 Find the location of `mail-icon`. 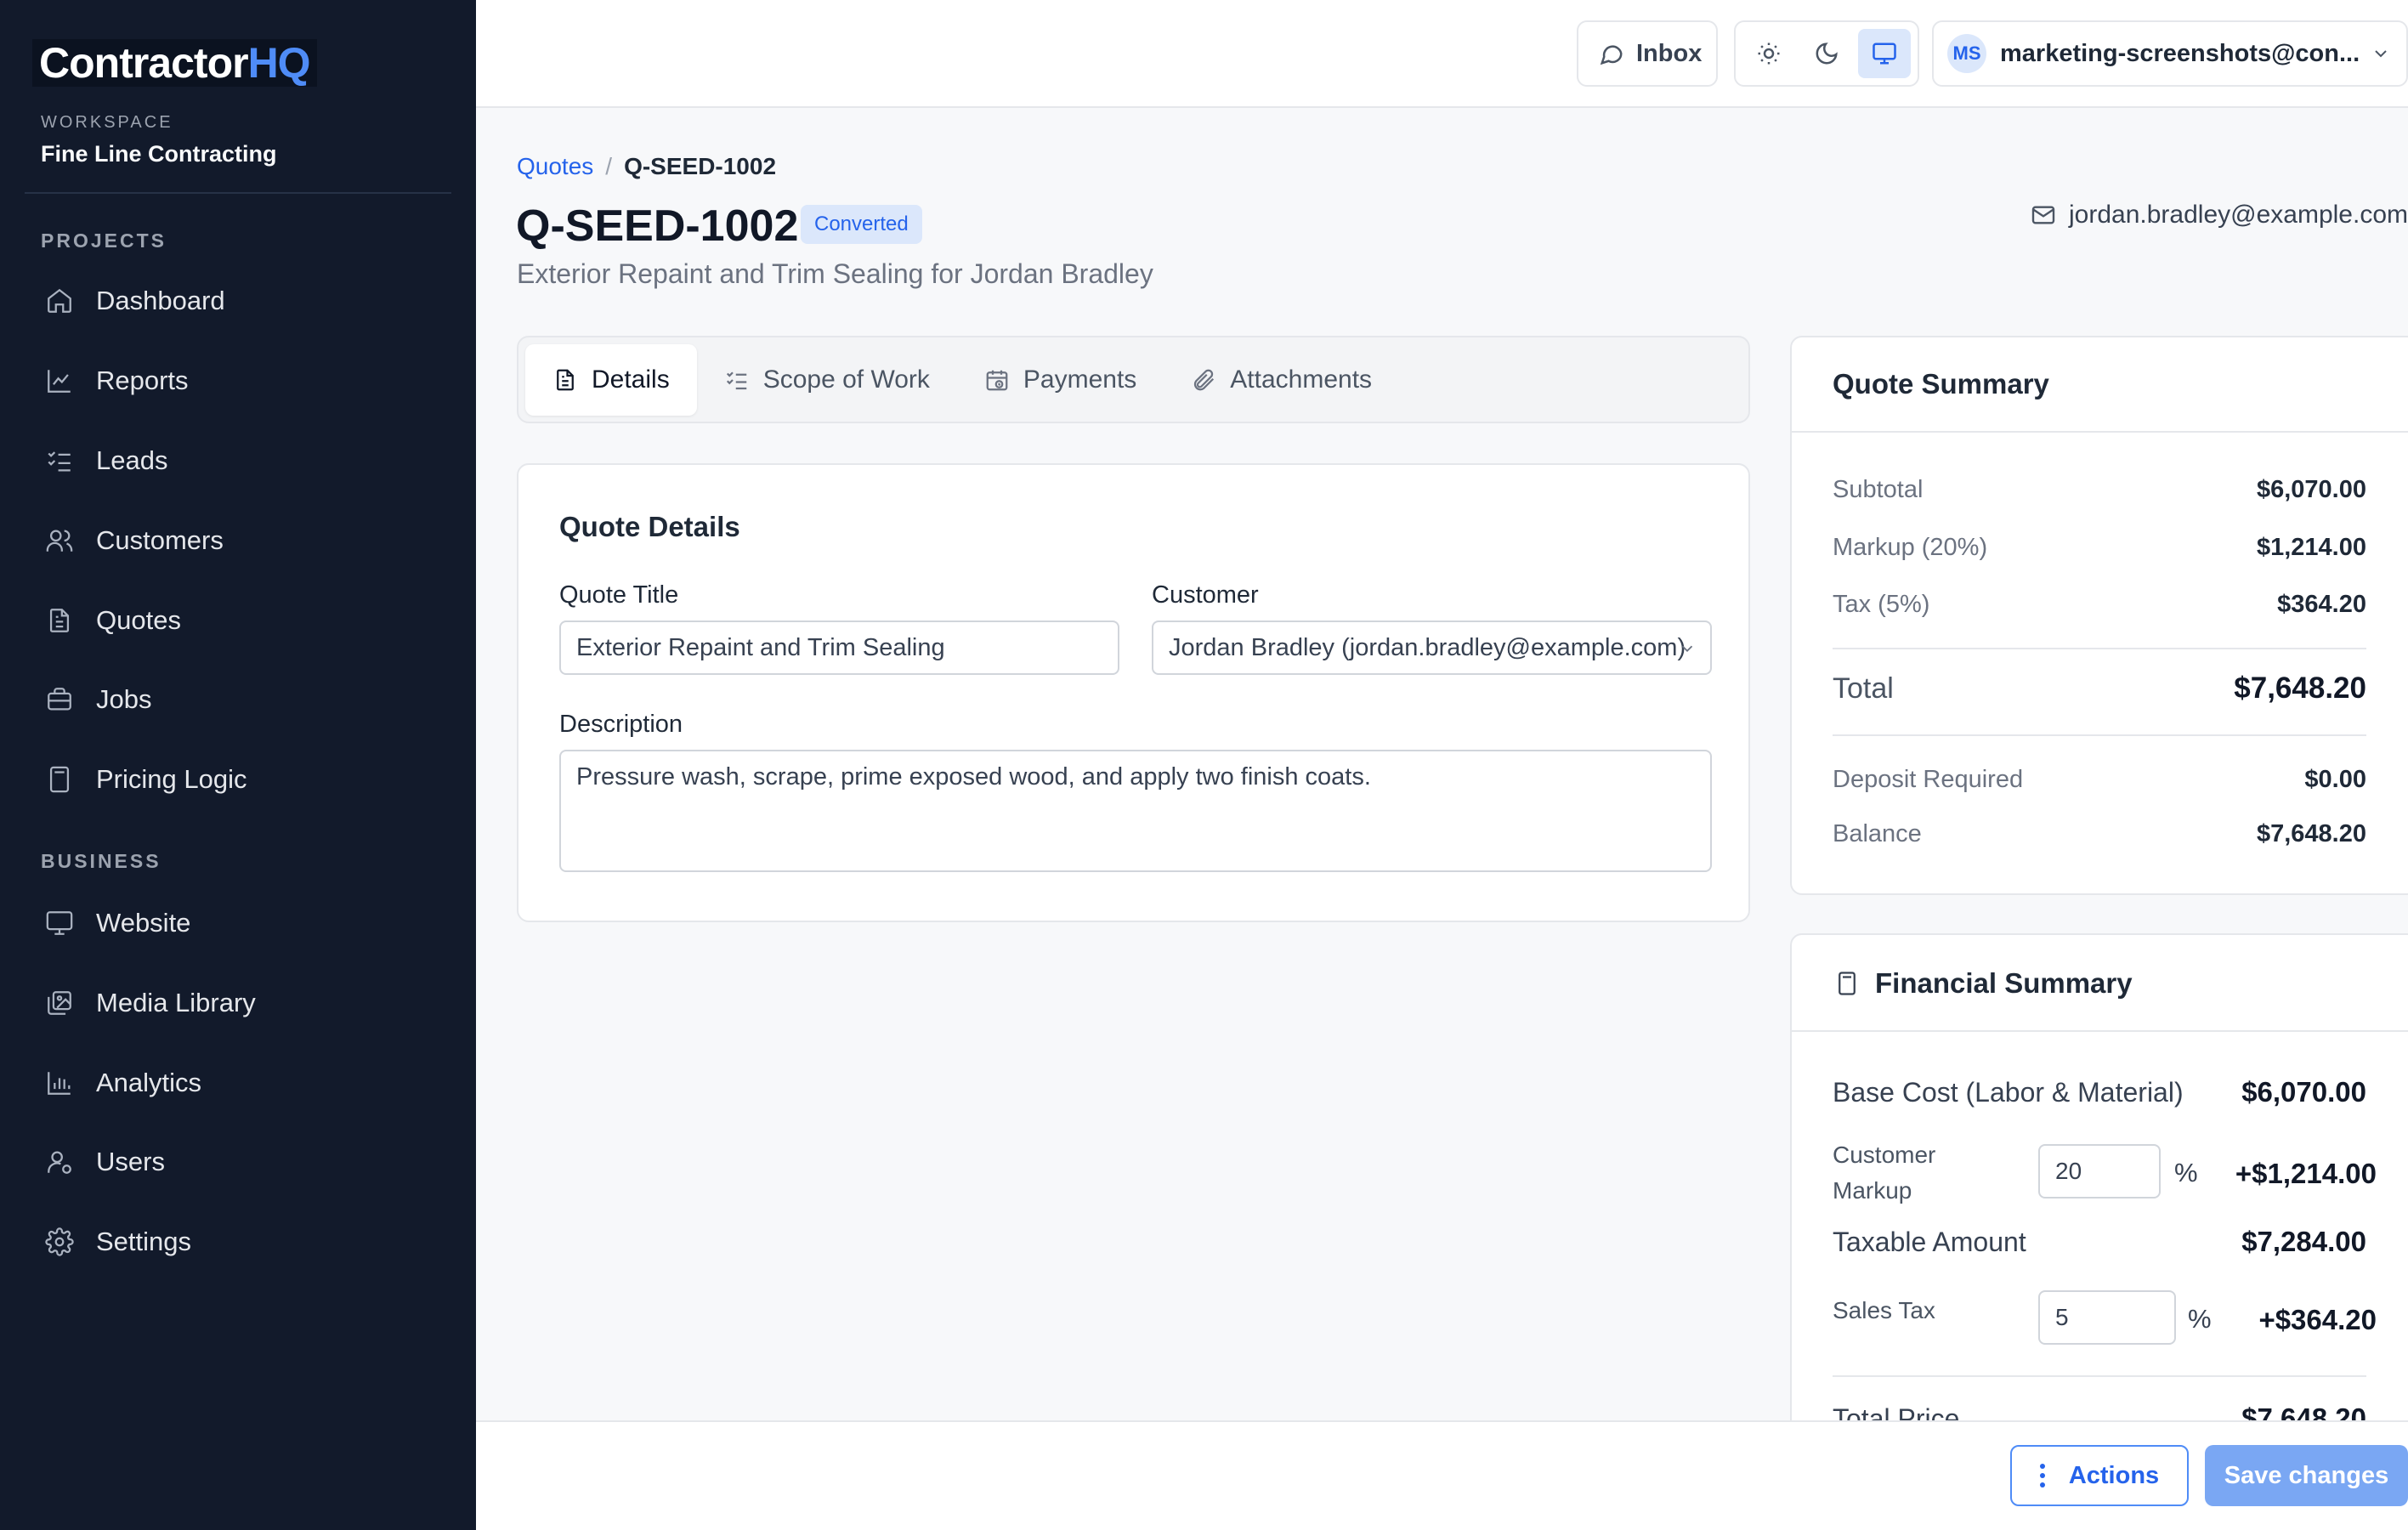

mail-icon is located at coordinates (2043, 215).